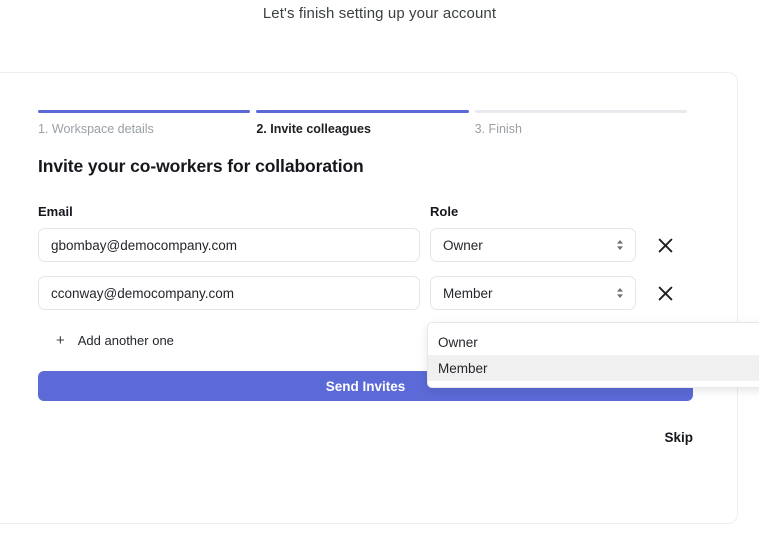 This screenshot has width=759, height=542. What do you see at coordinates (365, 438) in the screenshot?
I see `skip-row: Skip` at bounding box center [365, 438].